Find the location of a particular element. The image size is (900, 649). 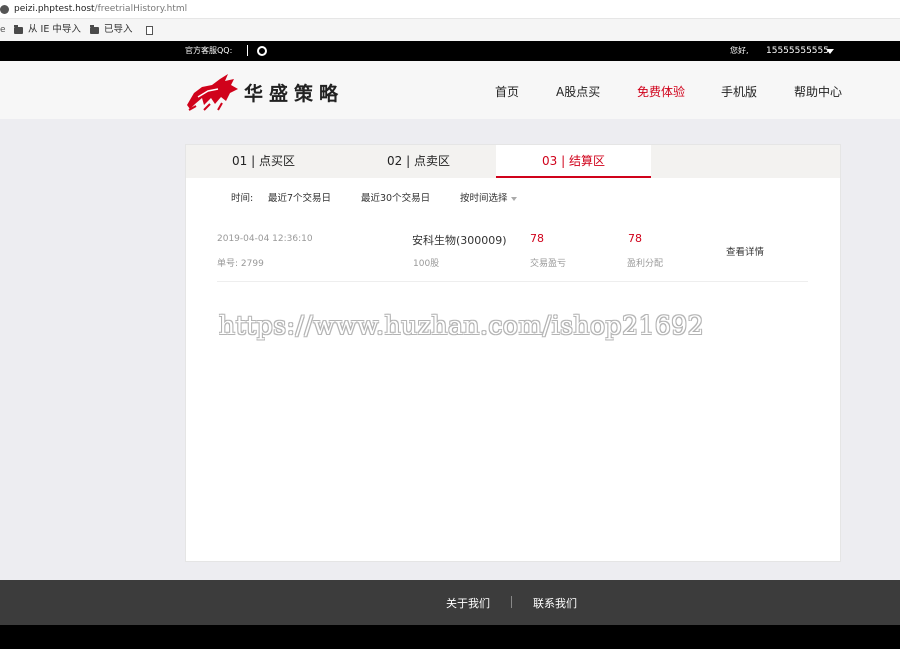

view-details-link: 查看详情 is located at coordinates (745, 251).